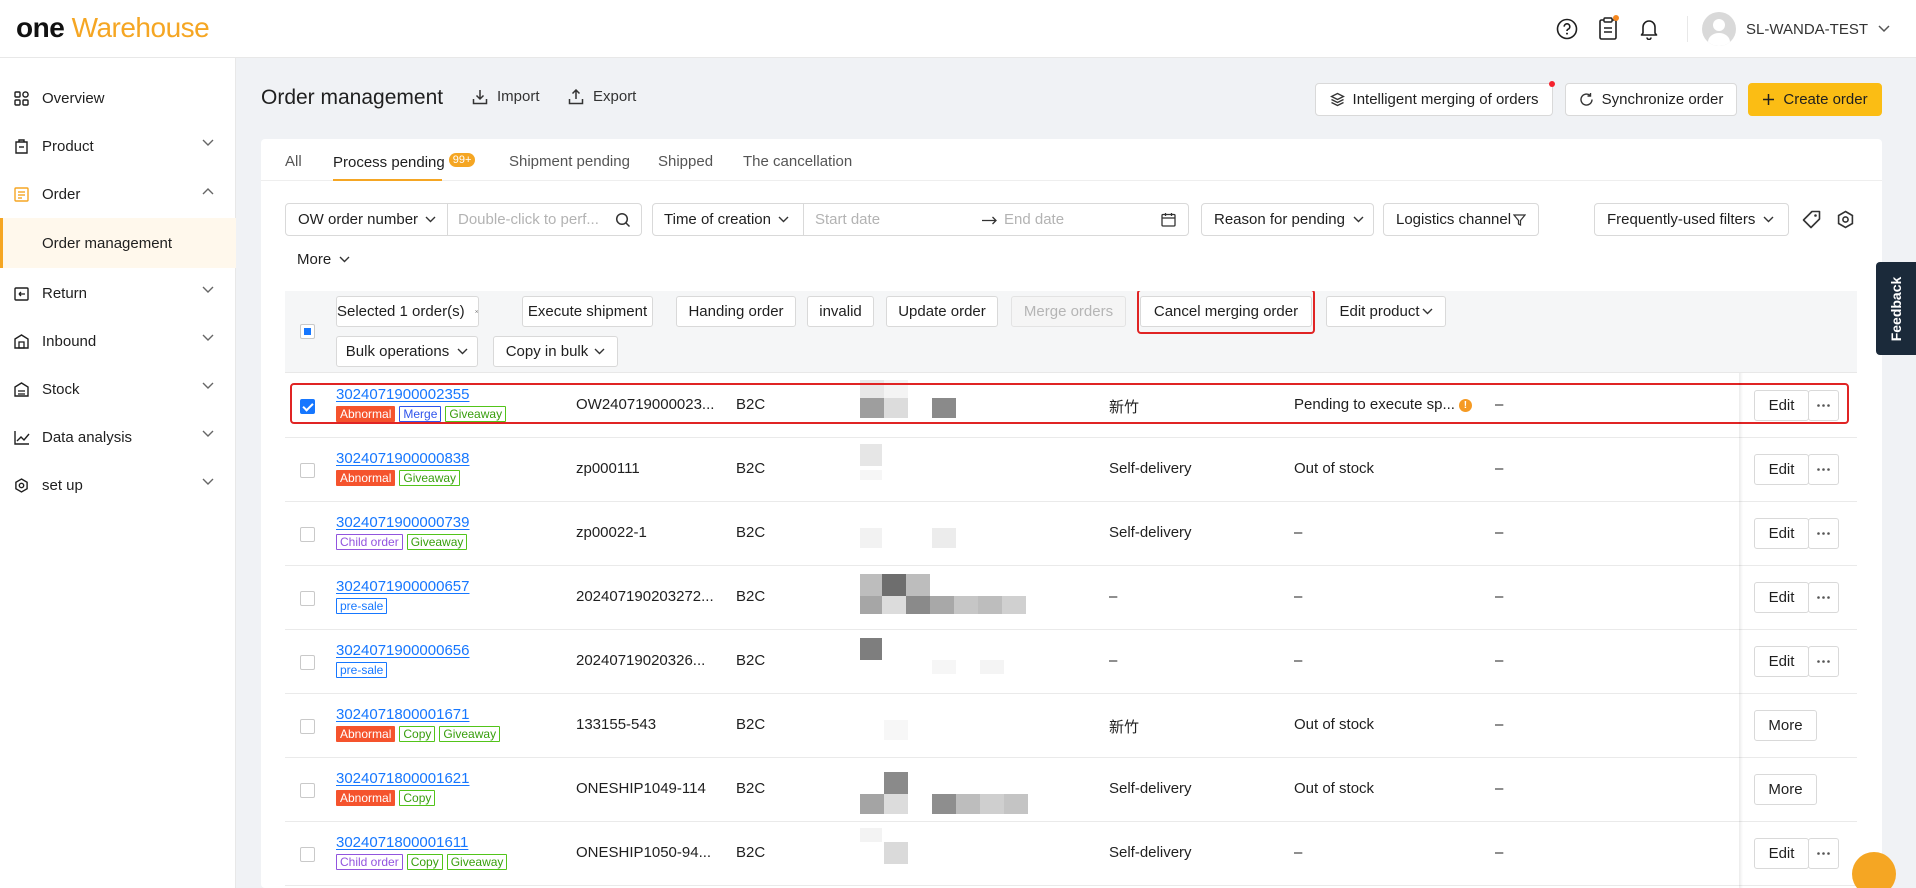 The height and width of the screenshot is (888, 1916). I want to click on tab-shipment-pending: Shipment pending, so click(569, 161).